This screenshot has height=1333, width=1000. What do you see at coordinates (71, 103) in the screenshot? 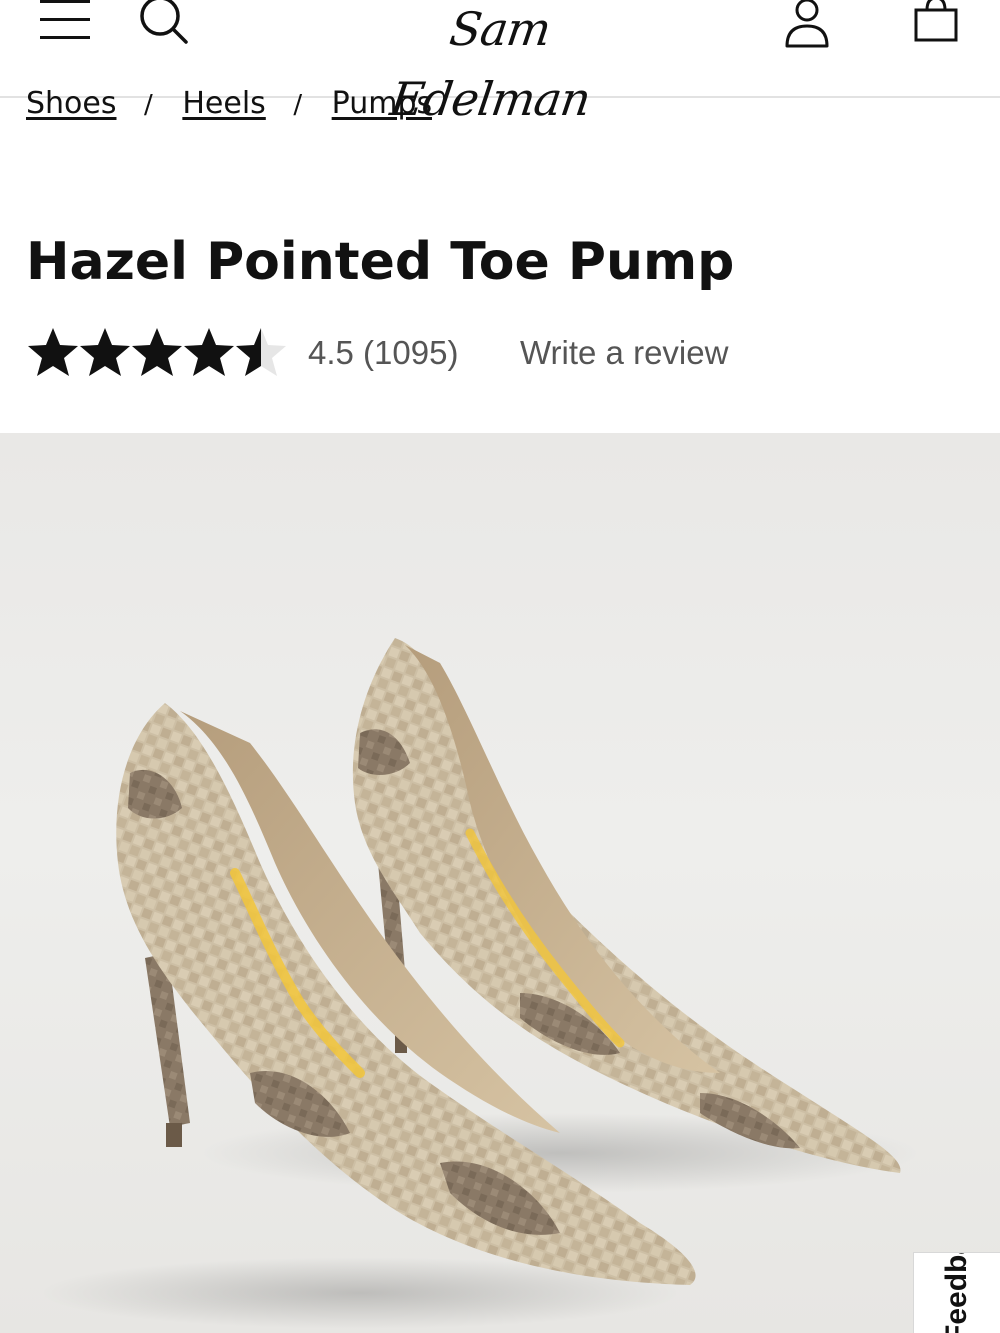
I see `breadcrumb-shoes: Shoes` at bounding box center [71, 103].